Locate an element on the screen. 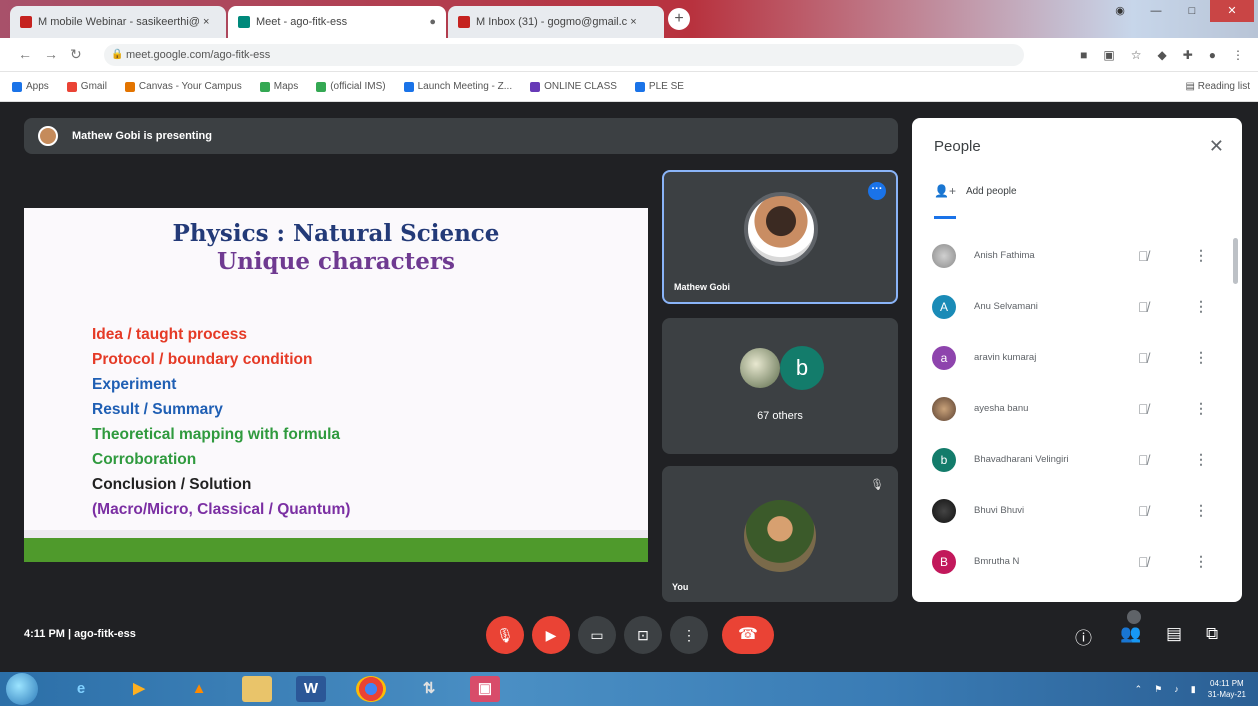  bookmark-ims: (official IMS) is located at coordinates (351, 86).